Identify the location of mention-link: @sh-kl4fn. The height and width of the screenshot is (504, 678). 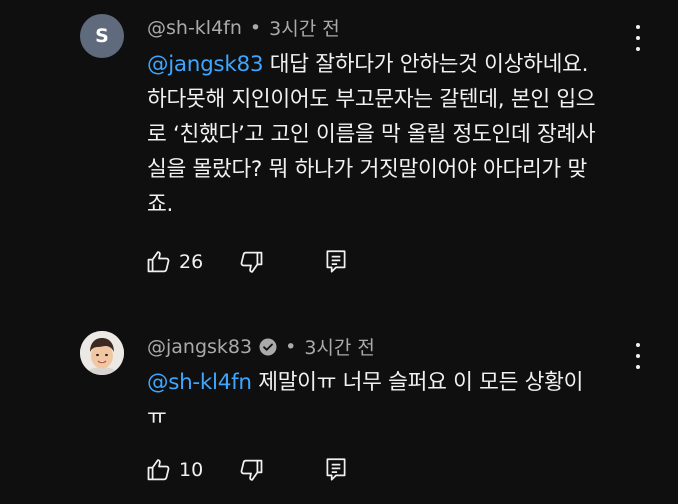
(199, 382).